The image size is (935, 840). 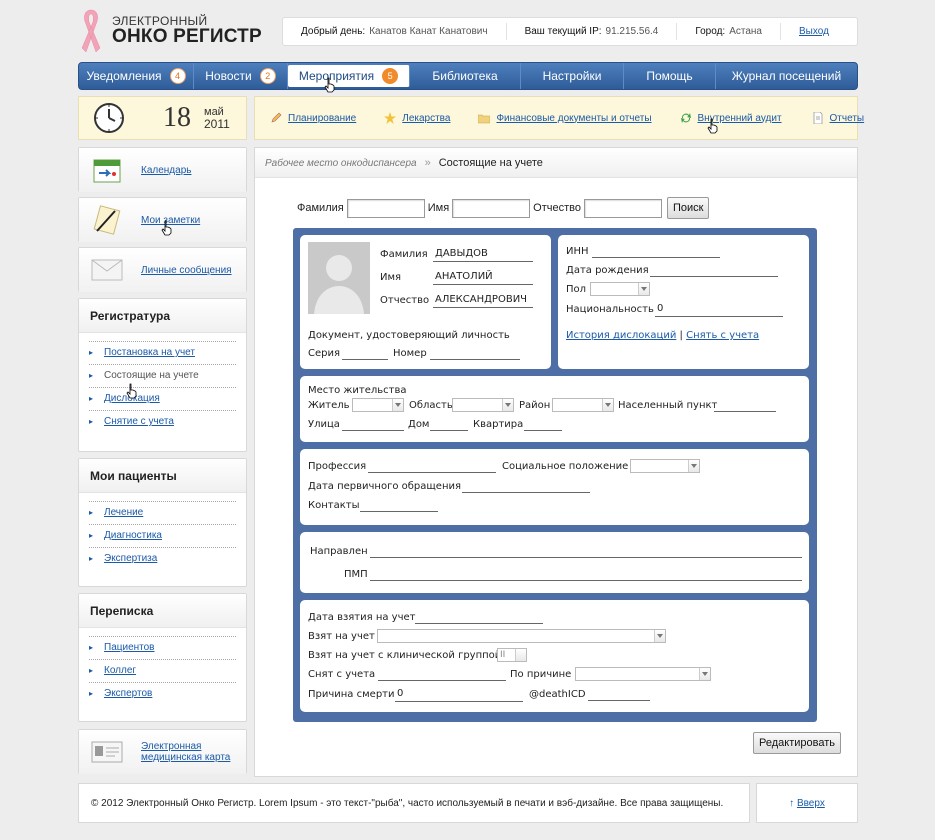 I want to click on district-select, so click(x=583, y=405).